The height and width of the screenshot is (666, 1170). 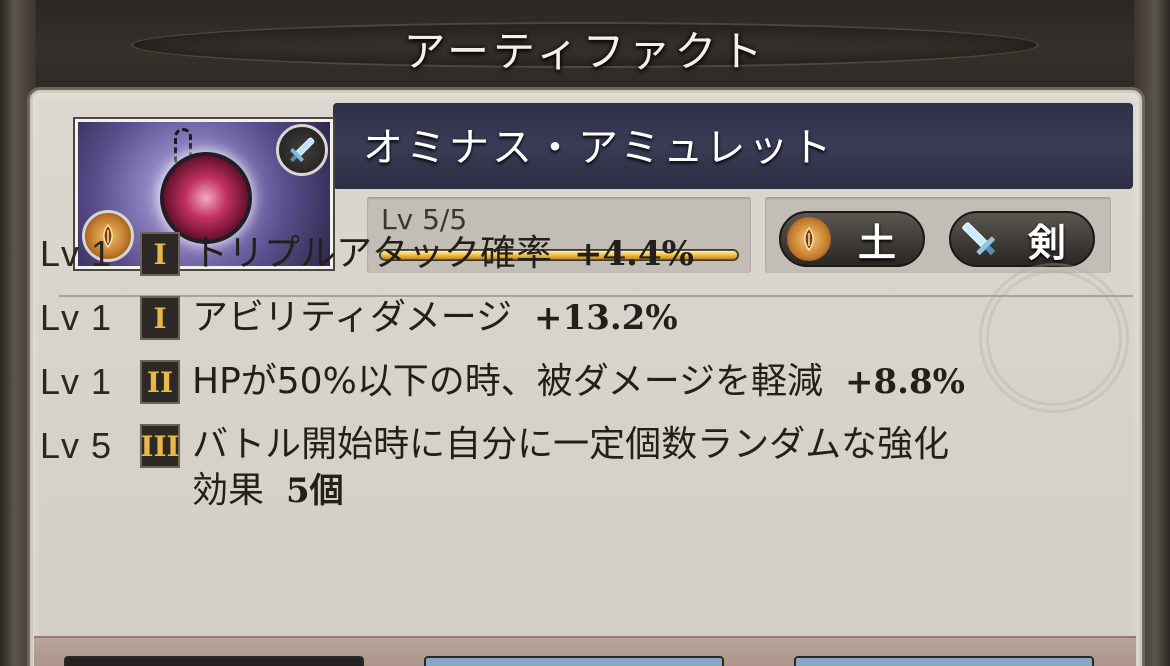 What do you see at coordinates (905, 382) in the screenshot?
I see `skill-value: +8.8%` at bounding box center [905, 382].